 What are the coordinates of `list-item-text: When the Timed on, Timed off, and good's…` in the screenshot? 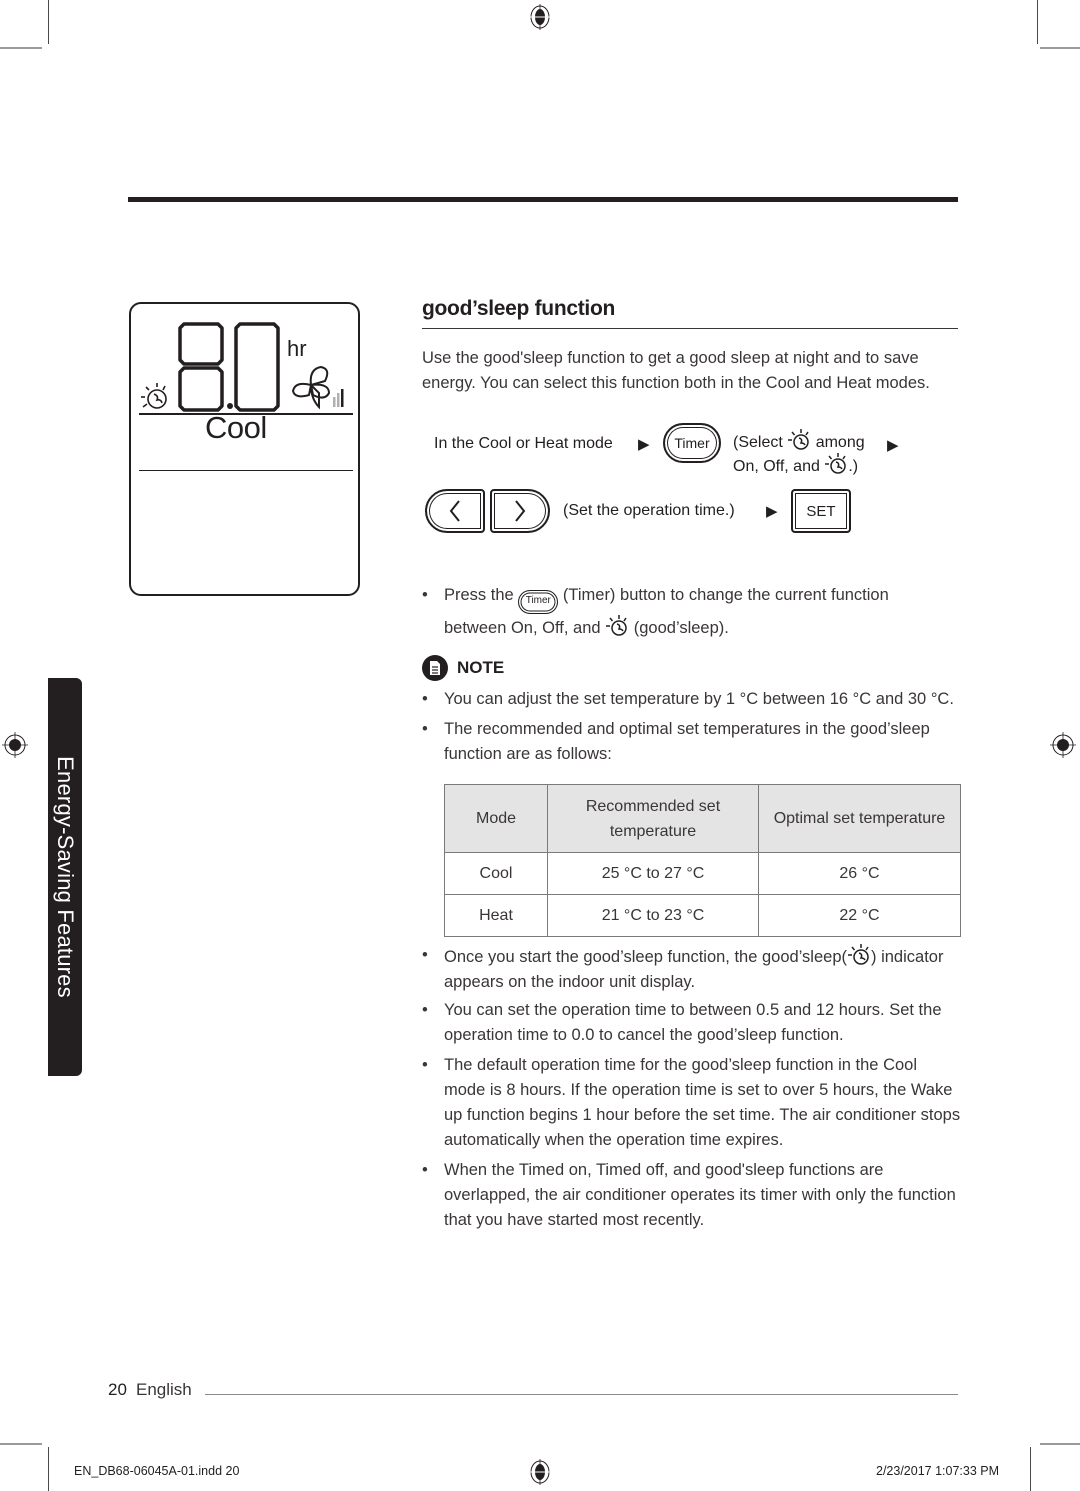 It's located at (700, 1195).